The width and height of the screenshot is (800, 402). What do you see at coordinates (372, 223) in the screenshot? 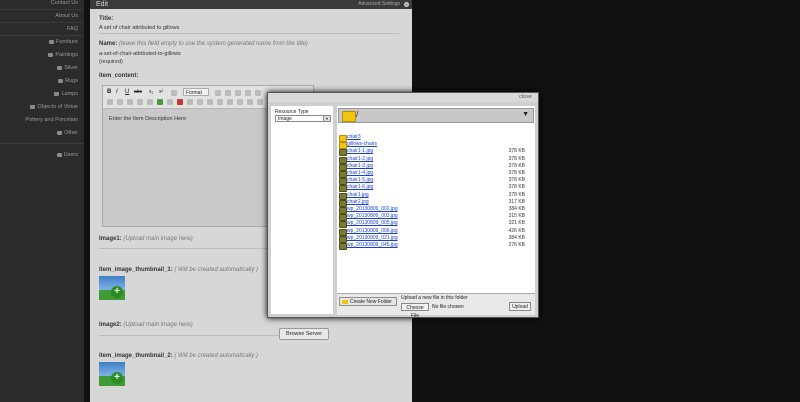
I see `file-name-link: wp_20130809_005.jpg` at bounding box center [372, 223].